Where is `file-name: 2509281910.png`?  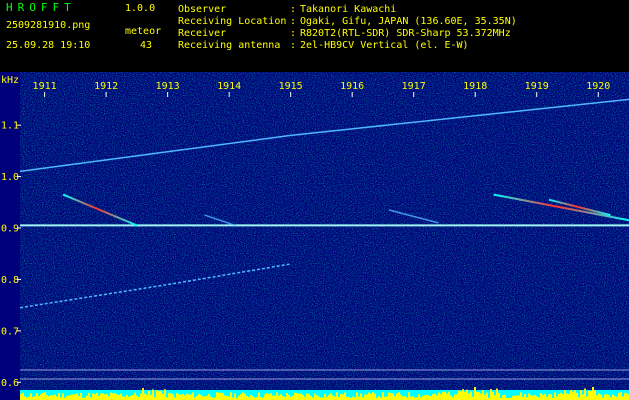
file-name: 2509281910.png is located at coordinates (48, 25).